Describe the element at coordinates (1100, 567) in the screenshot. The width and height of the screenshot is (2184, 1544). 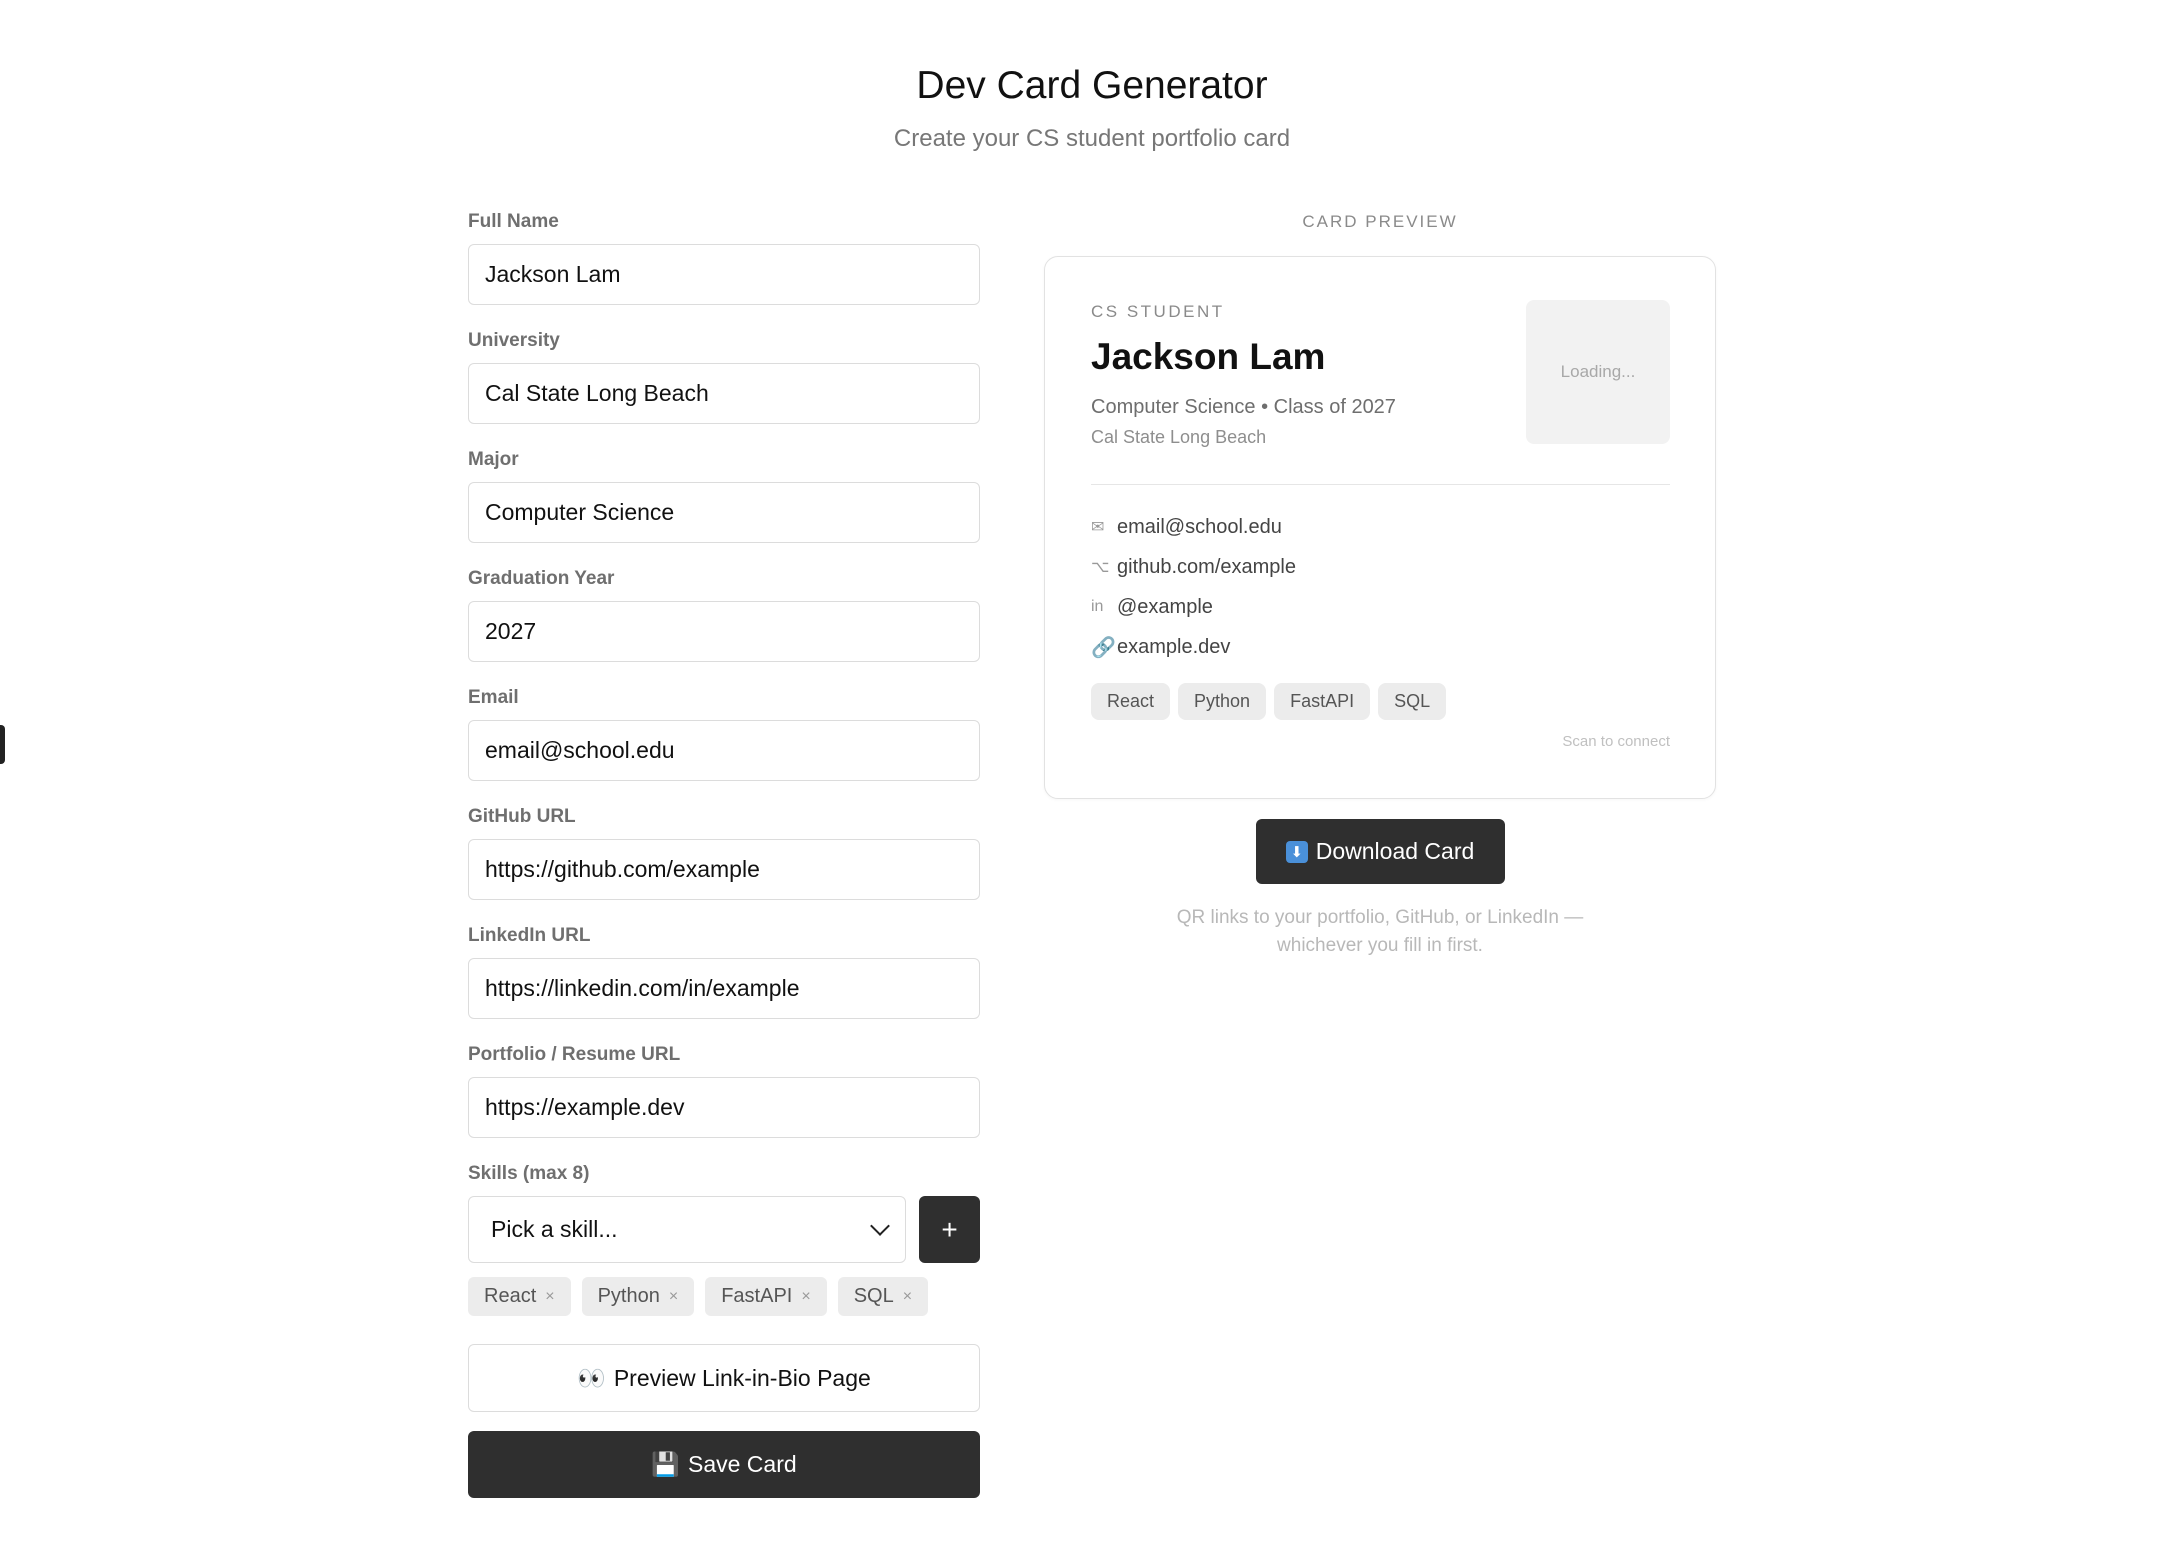
I see `github-icon: ⌥` at that location.